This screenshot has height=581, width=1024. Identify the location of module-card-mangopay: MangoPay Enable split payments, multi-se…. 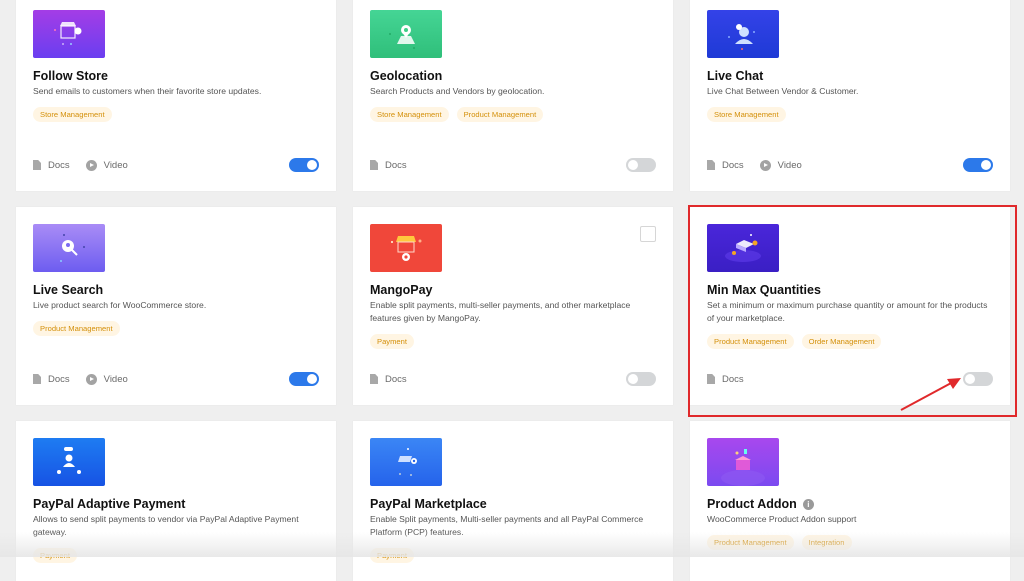
(513, 306).